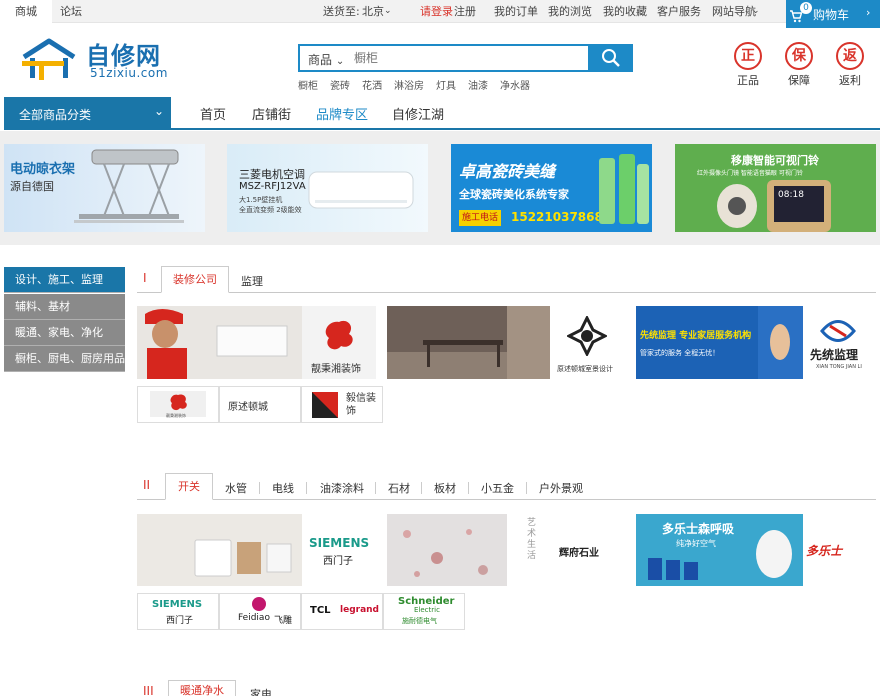 The image size is (880, 696). Describe the element at coordinates (833, 14) in the screenshot. I see `cart-button: 0 购物车 ›` at that location.